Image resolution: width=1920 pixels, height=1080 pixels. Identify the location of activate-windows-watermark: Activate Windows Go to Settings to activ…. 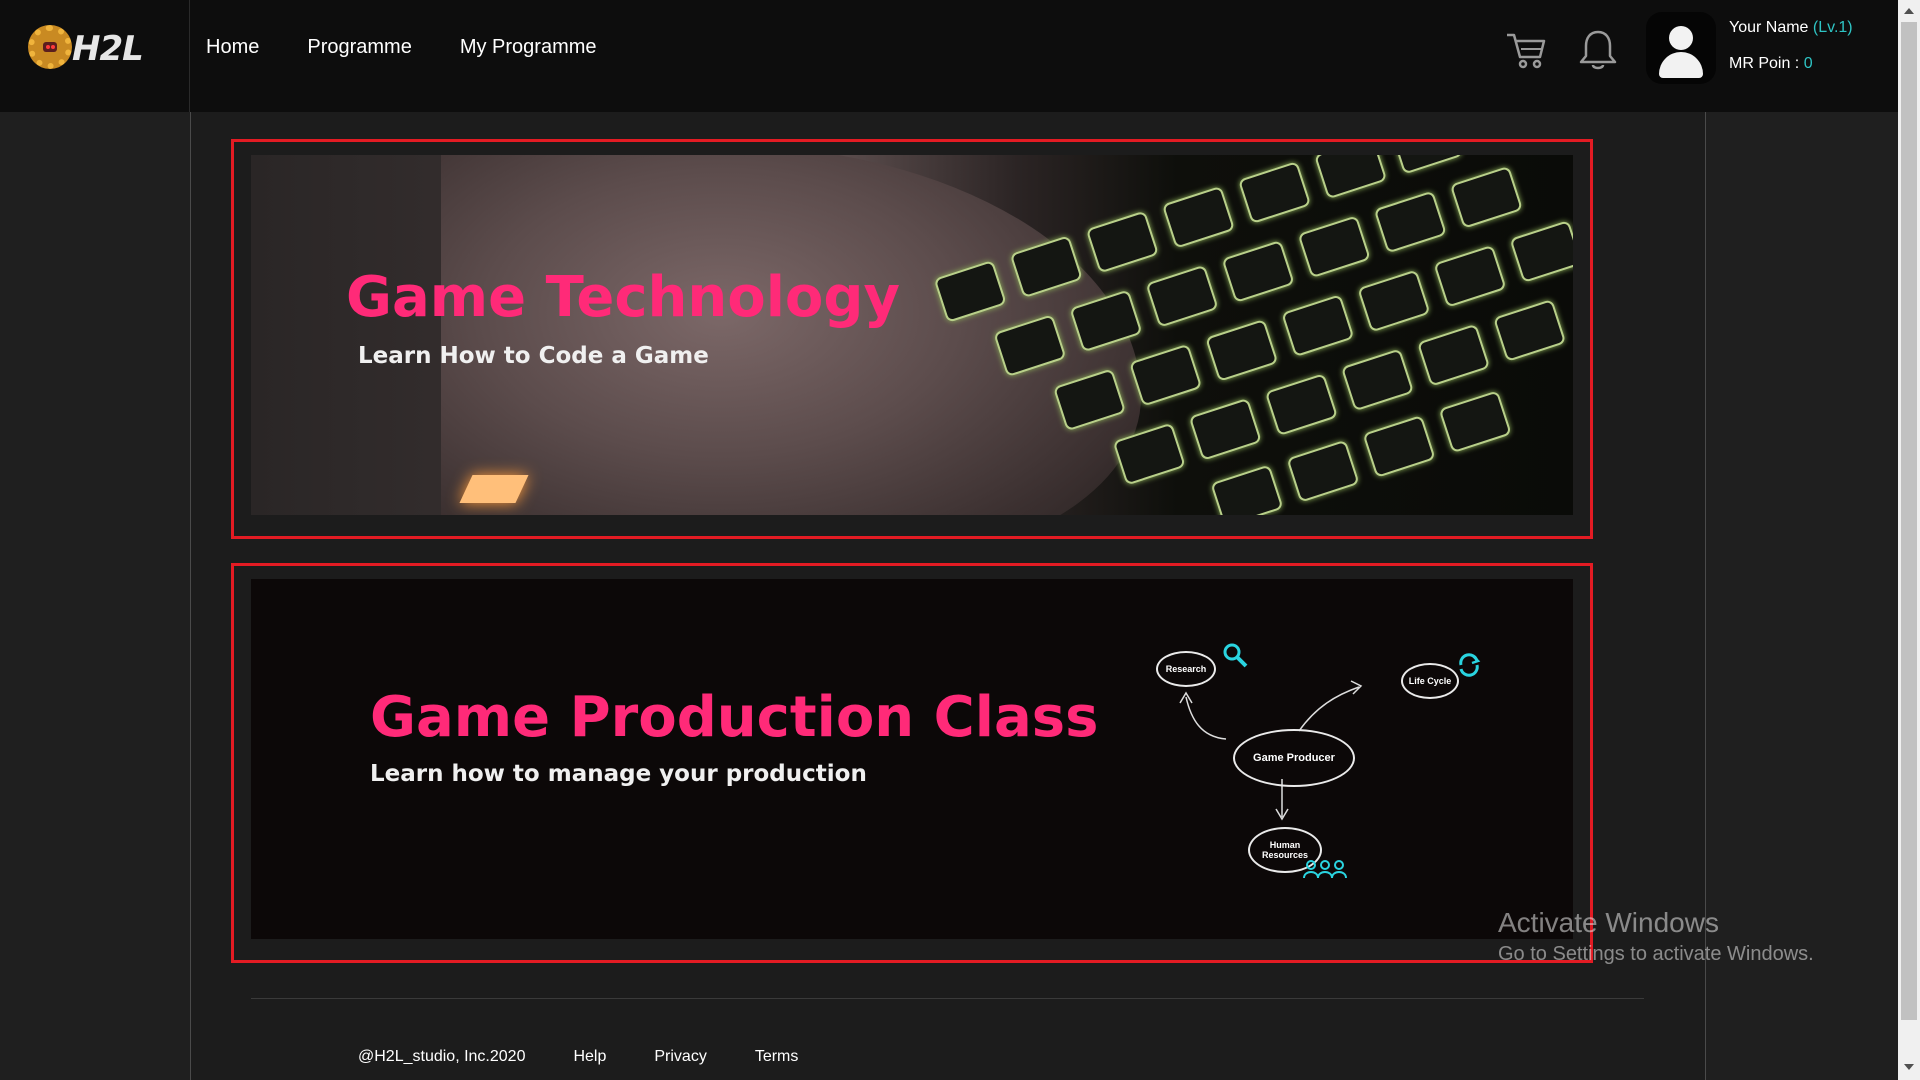
(1656, 936).